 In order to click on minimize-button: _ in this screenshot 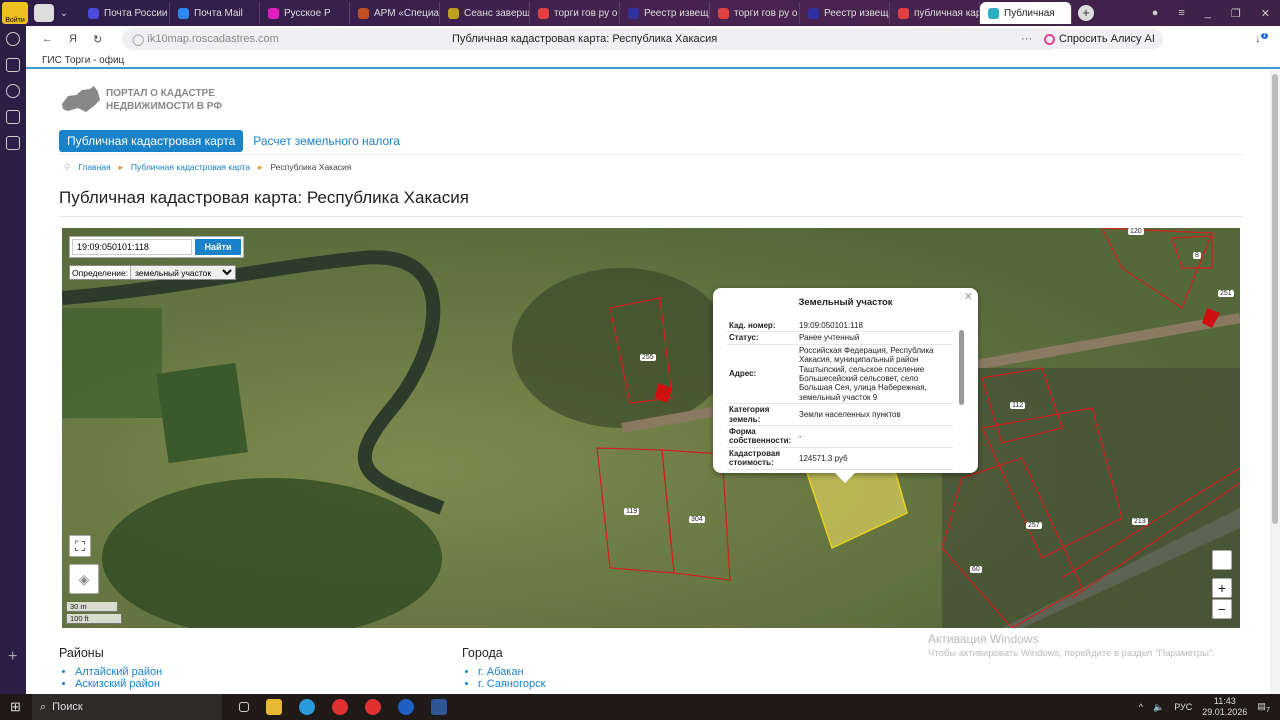, I will do `click(1208, 13)`.